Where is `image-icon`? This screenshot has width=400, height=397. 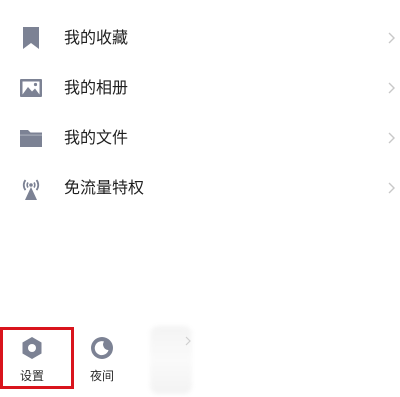
image-icon is located at coordinates (31, 88).